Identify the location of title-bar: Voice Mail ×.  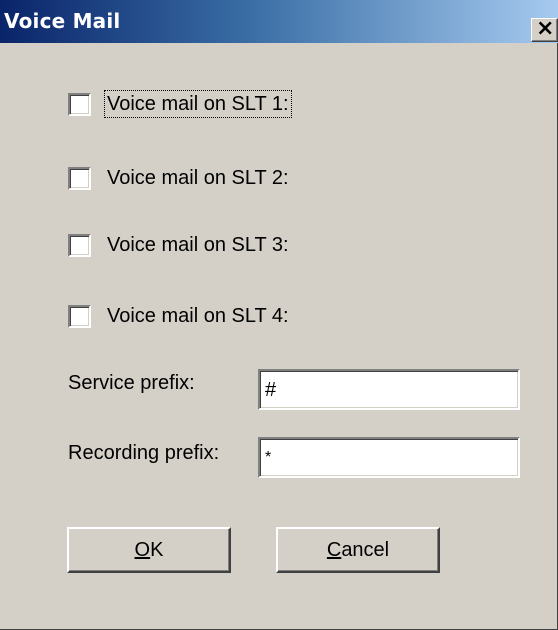
(279, 21).